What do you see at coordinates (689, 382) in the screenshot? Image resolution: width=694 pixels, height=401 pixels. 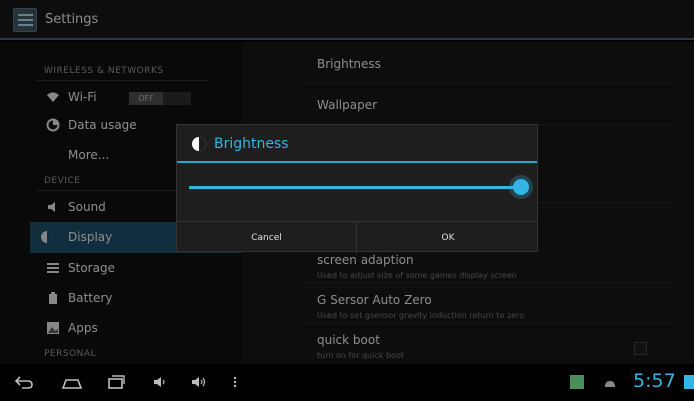 I see `signal-icon` at bounding box center [689, 382].